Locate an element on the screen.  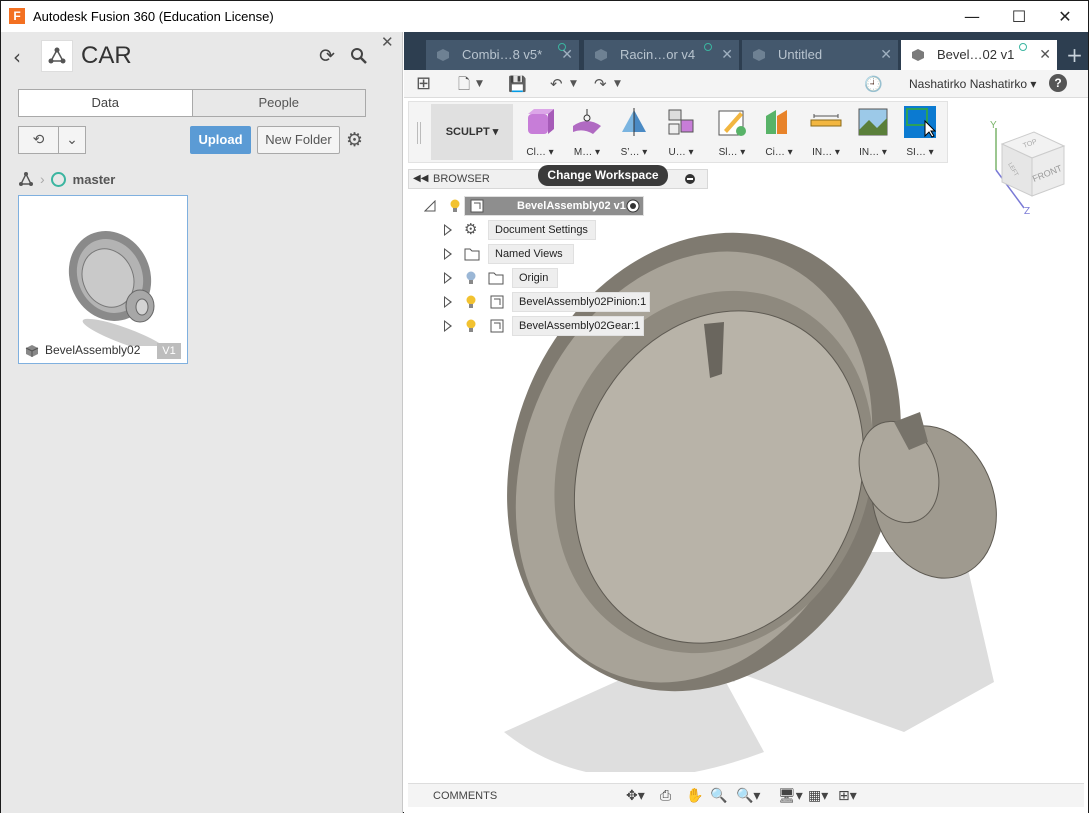
job-status-icon: 🕘 is located at coordinates (873, 84).